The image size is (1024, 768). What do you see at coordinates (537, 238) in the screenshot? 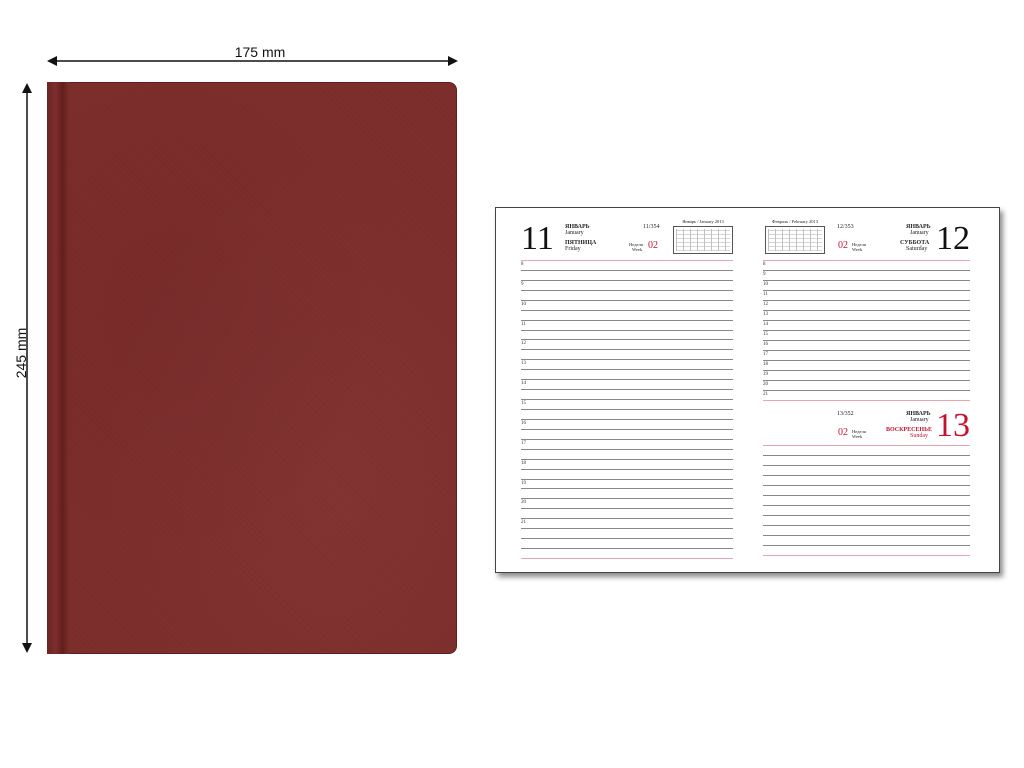
I see `day-number: 11` at bounding box center [537, 238].